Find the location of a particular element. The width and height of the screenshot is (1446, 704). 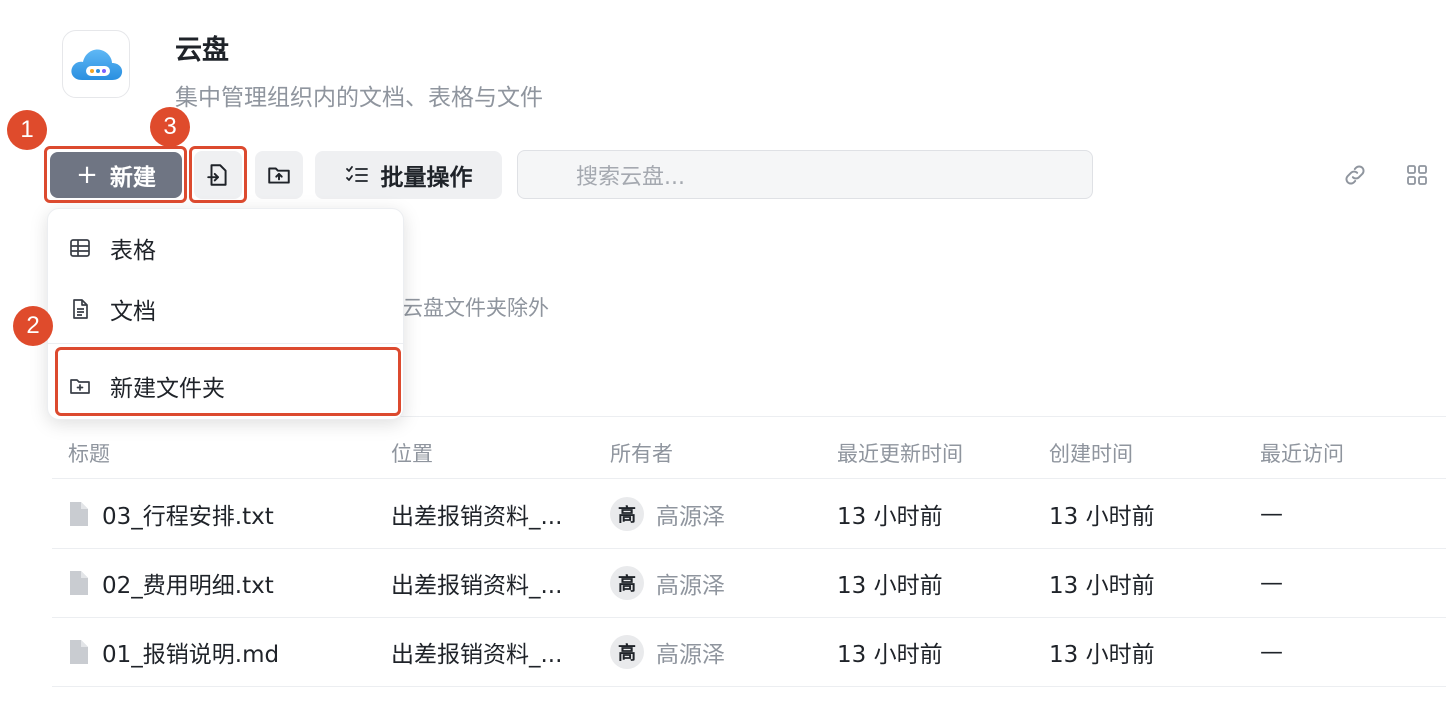

menu-item-document: 文档 is located at coordinates (112, 309).